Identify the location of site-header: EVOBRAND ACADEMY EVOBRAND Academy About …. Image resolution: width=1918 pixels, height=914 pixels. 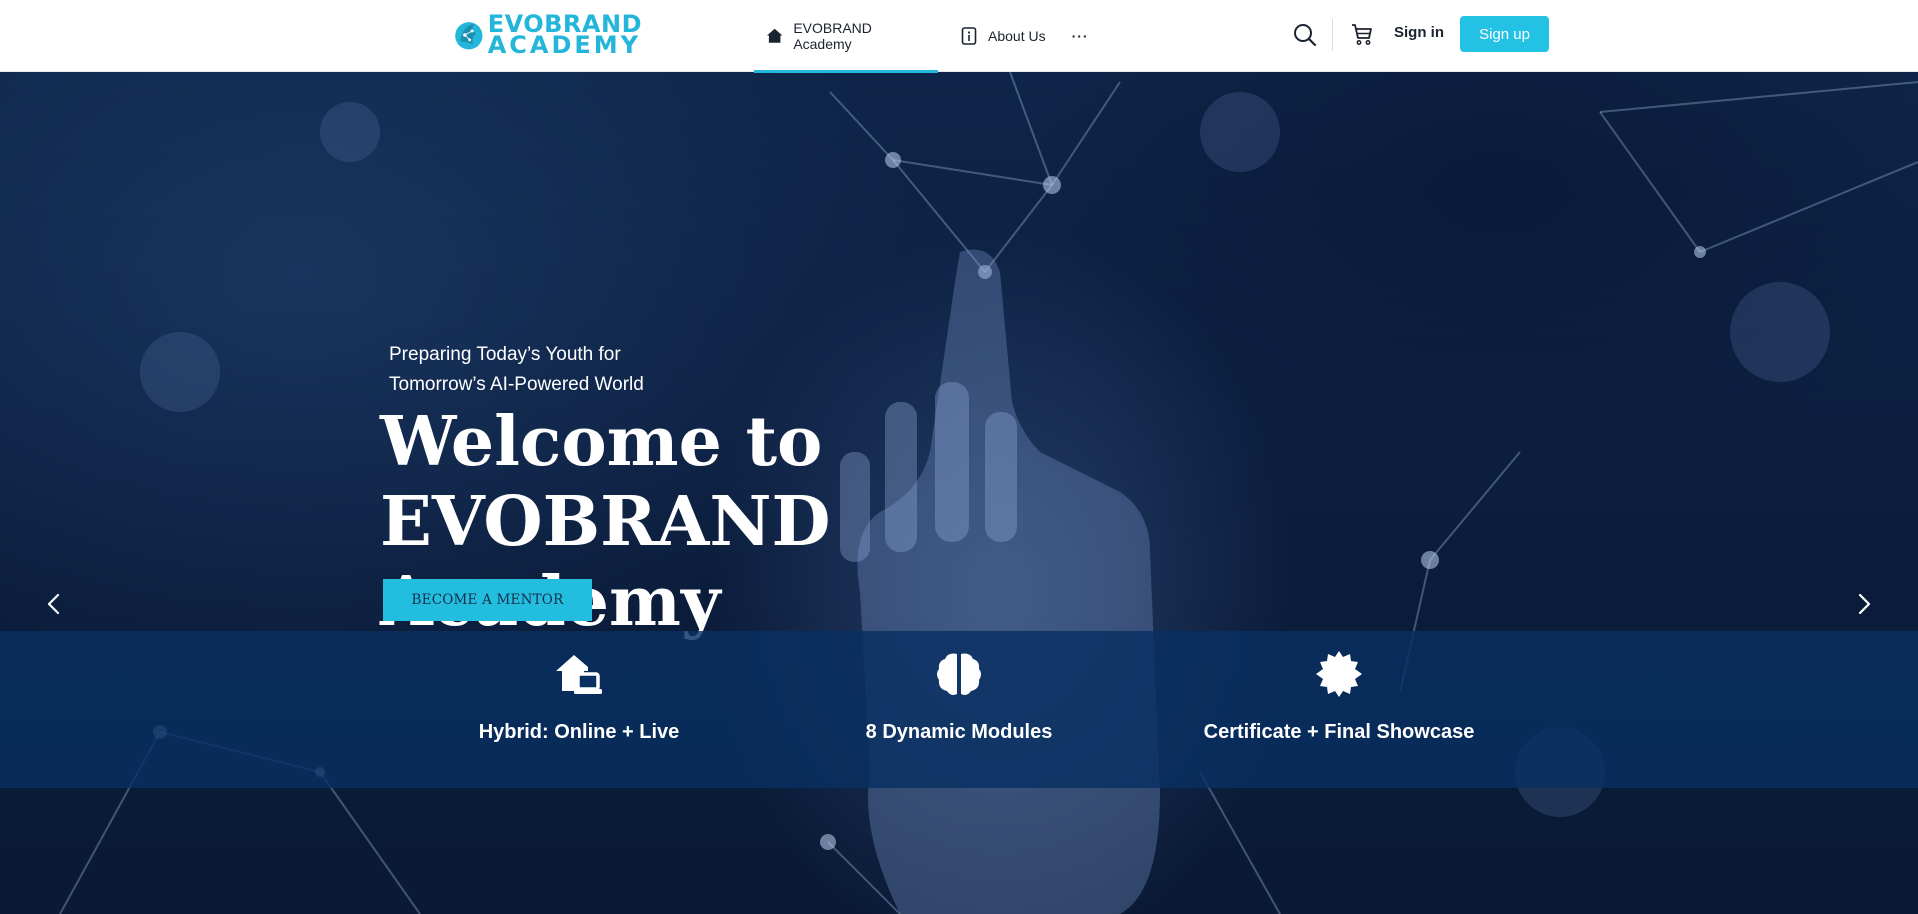
(959, 36).